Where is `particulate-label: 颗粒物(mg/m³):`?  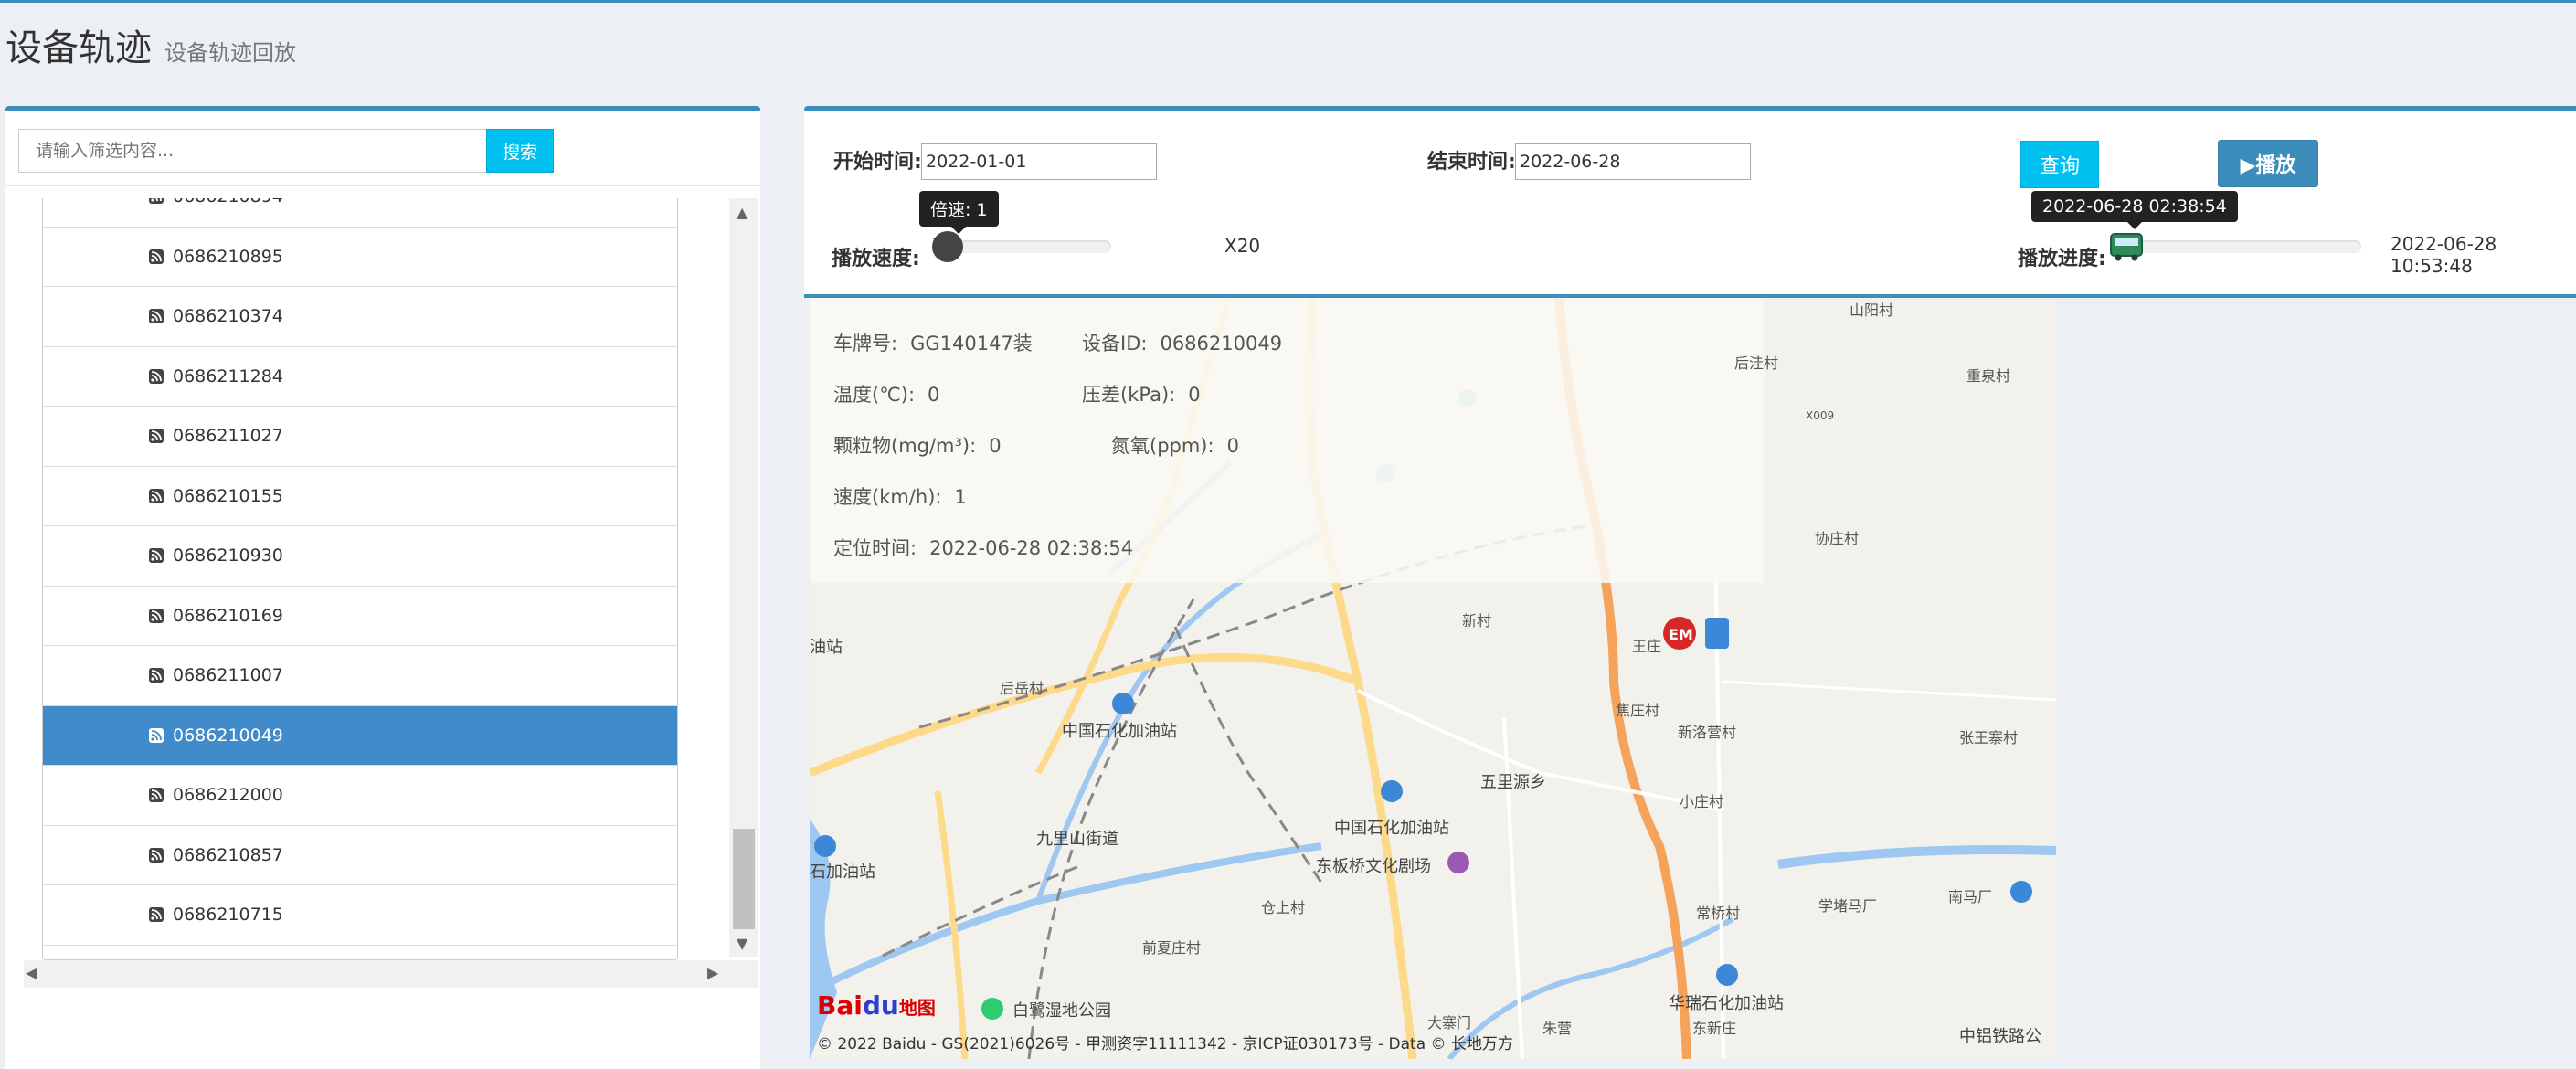
particulate-label: 颗粒物(mg/m³): is located at coordinates (905, 446).